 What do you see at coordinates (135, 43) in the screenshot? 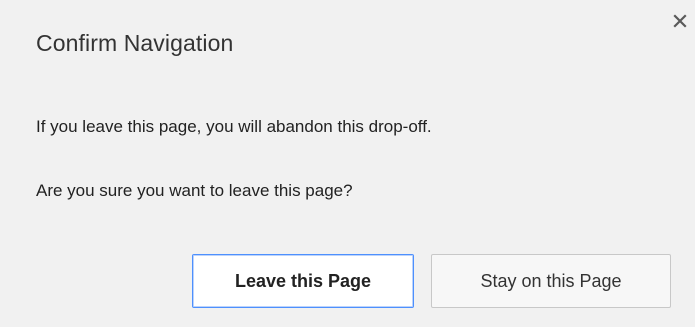
I see `dialog-title: Confirm Navigation` at bounding box center [135, 43].